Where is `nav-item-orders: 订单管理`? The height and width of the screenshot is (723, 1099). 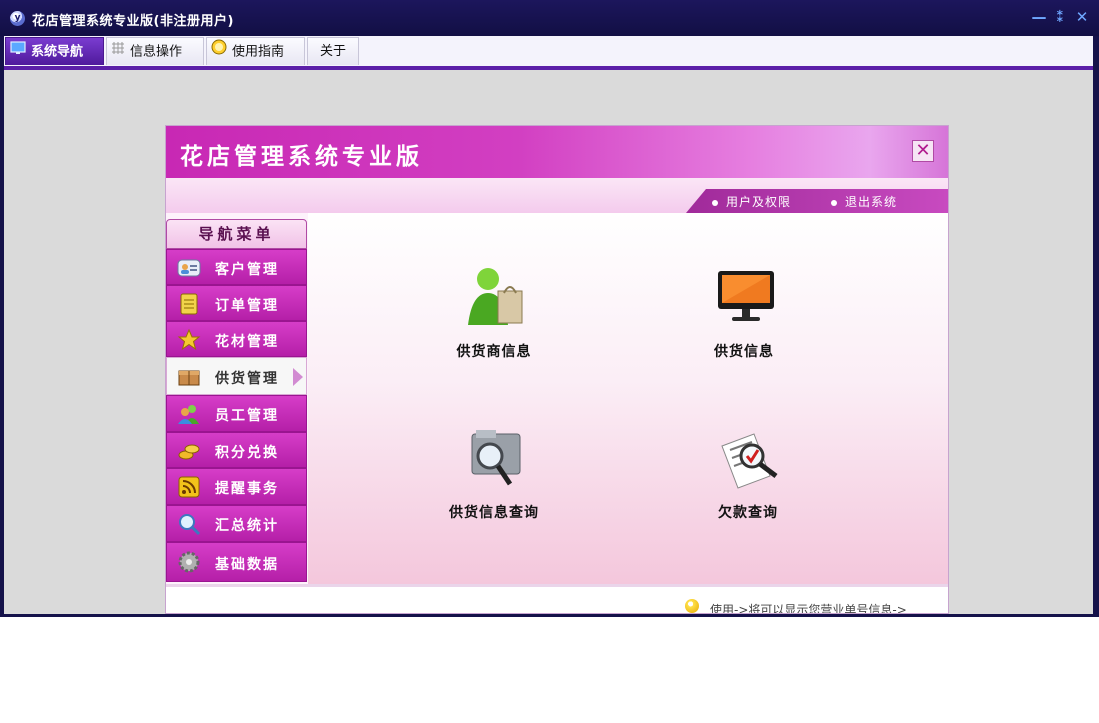 nav-item-orders: 订单管理 is located at coordinates (236, 303).